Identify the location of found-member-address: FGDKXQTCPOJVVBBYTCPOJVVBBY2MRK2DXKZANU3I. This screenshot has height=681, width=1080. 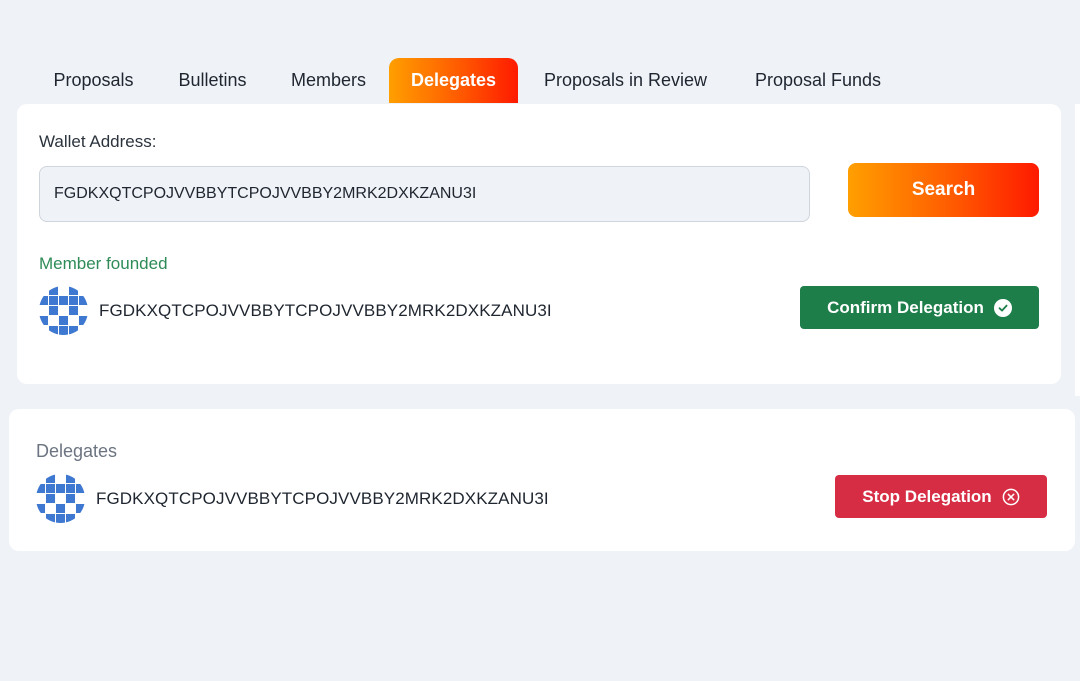
(325, 310).